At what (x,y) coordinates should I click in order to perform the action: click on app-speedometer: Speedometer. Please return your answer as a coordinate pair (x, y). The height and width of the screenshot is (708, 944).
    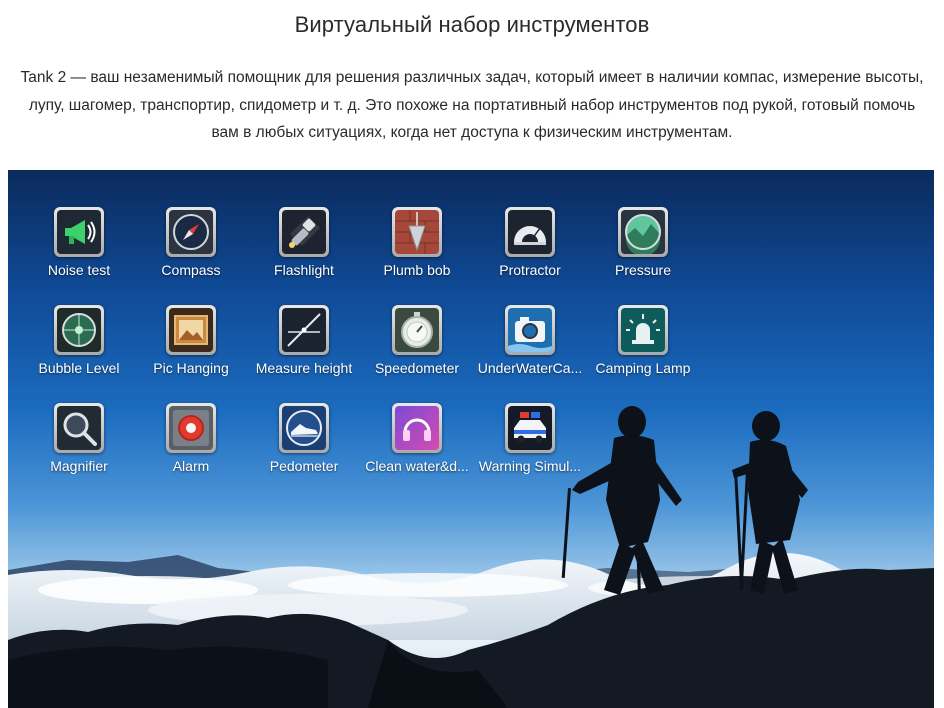
    Looking at the image, I should click on (417, 351).